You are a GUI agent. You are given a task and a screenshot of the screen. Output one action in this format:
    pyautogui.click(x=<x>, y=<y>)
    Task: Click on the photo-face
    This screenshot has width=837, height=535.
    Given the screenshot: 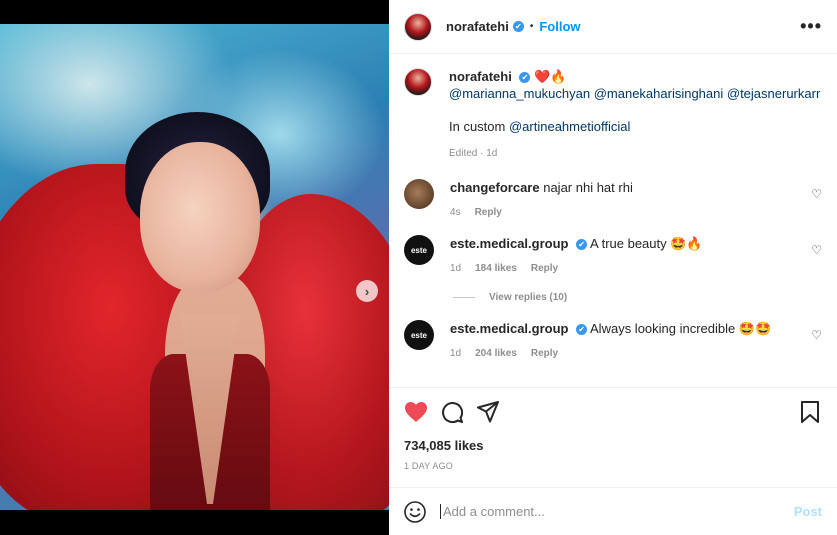 What is the action you would take?
    pyautogui.click(x=200, y=217)
    